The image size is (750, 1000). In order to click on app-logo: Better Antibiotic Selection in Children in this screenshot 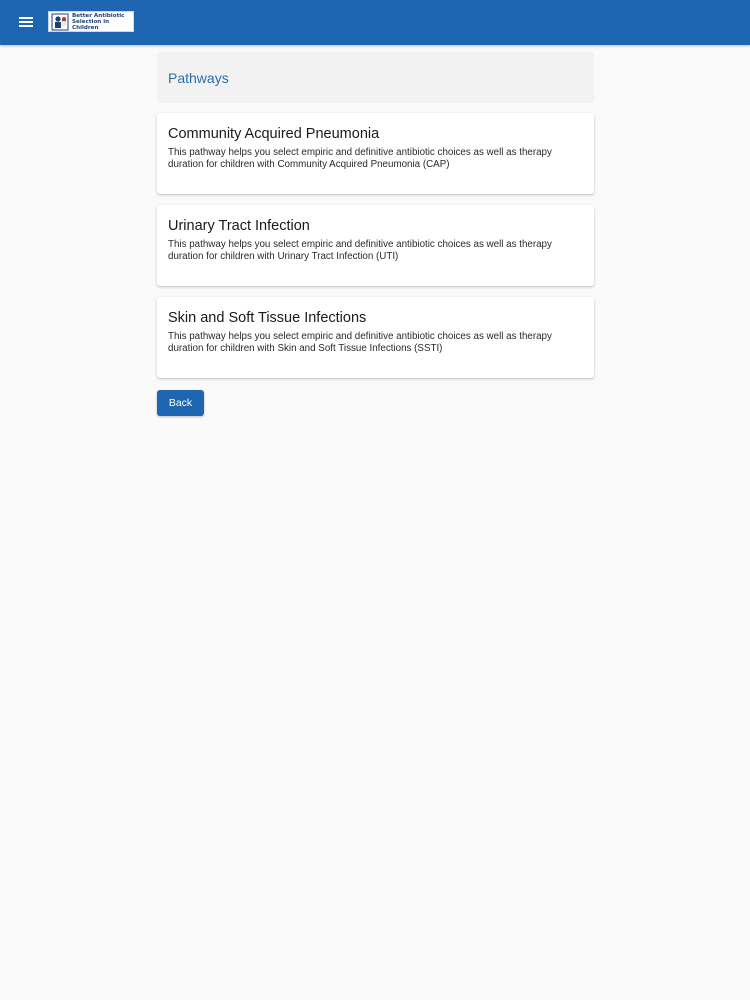, I will do `click(91, 21)`.